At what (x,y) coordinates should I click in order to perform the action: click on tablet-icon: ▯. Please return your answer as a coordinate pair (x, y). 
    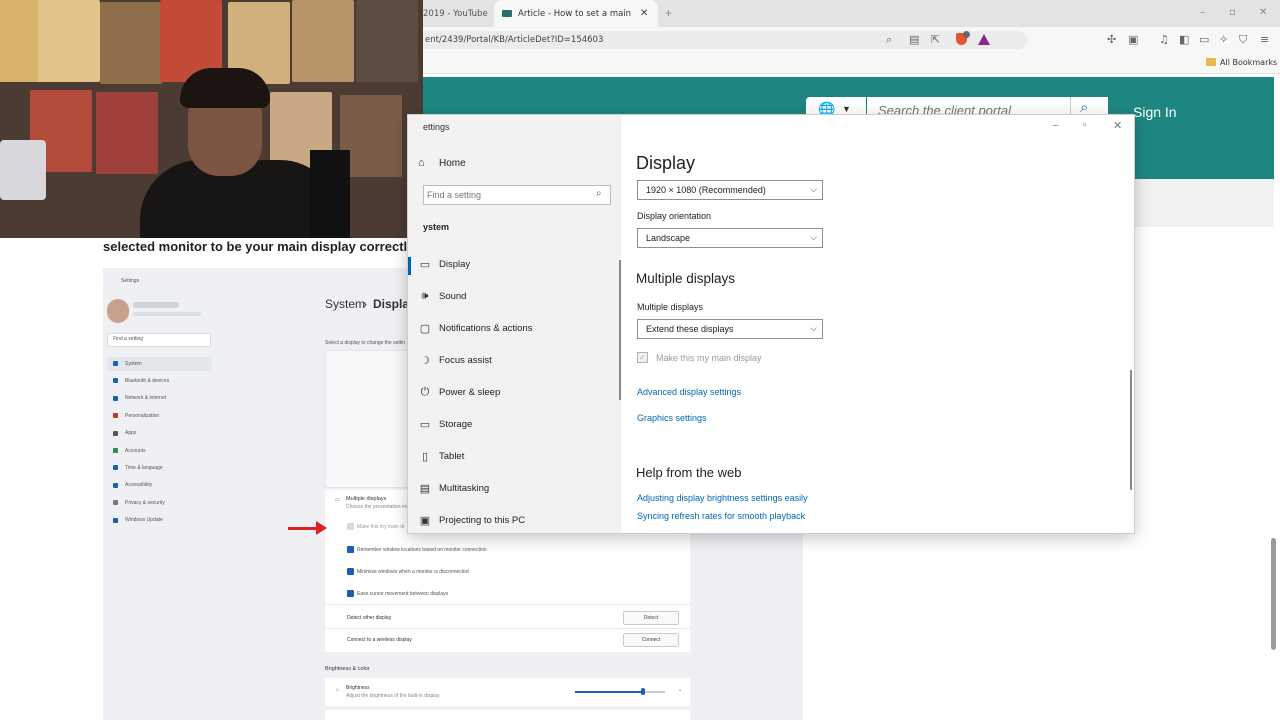
    Looking at the image, I should click on (425, 457).